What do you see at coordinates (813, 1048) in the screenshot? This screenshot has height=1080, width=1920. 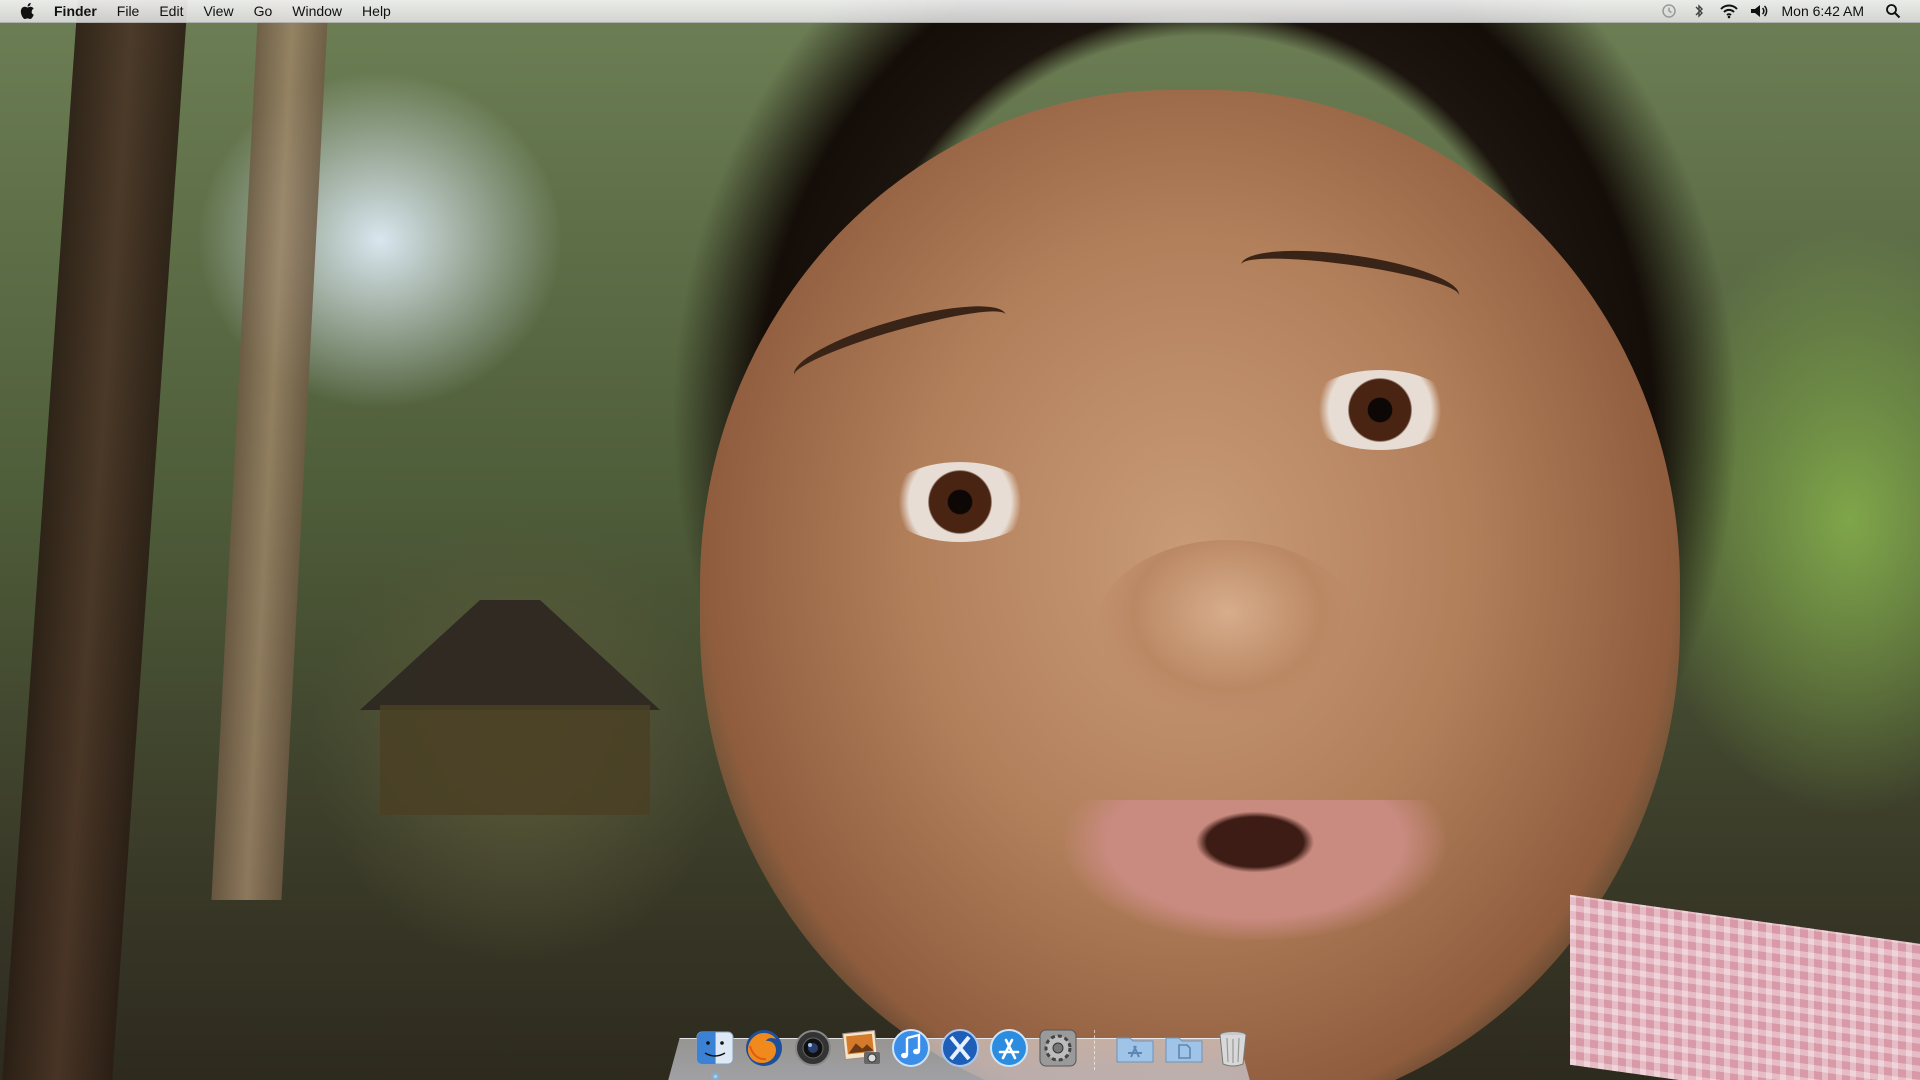 I see `camera-app-icon` at bounding box center [813, 1048].